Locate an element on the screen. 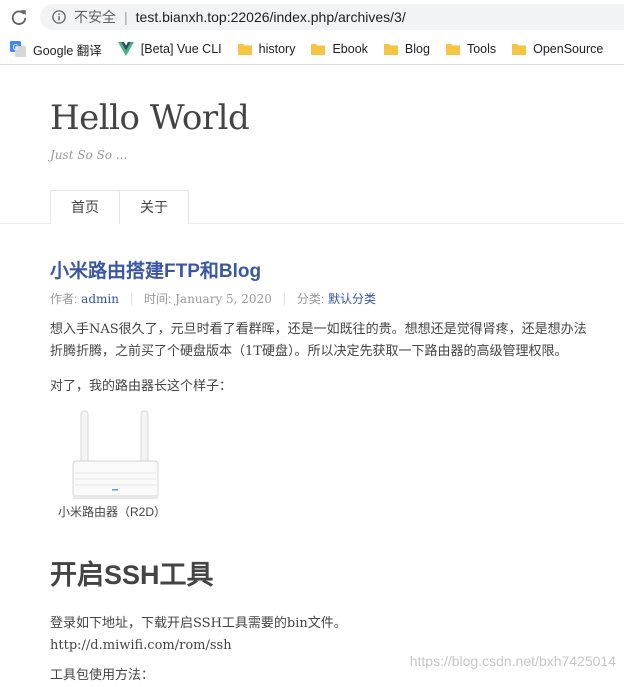 This screenshot has width=624, height=687. bookmark-label: Blog is located at coordinates (417, 49).